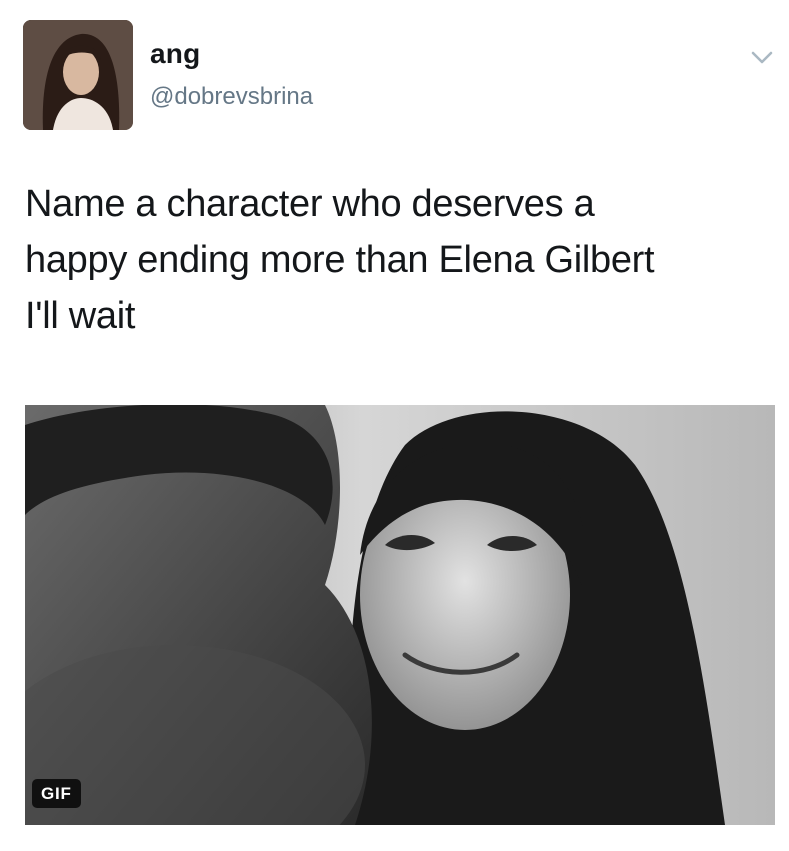  I want to click on avatar-photo, so click(78, 75).